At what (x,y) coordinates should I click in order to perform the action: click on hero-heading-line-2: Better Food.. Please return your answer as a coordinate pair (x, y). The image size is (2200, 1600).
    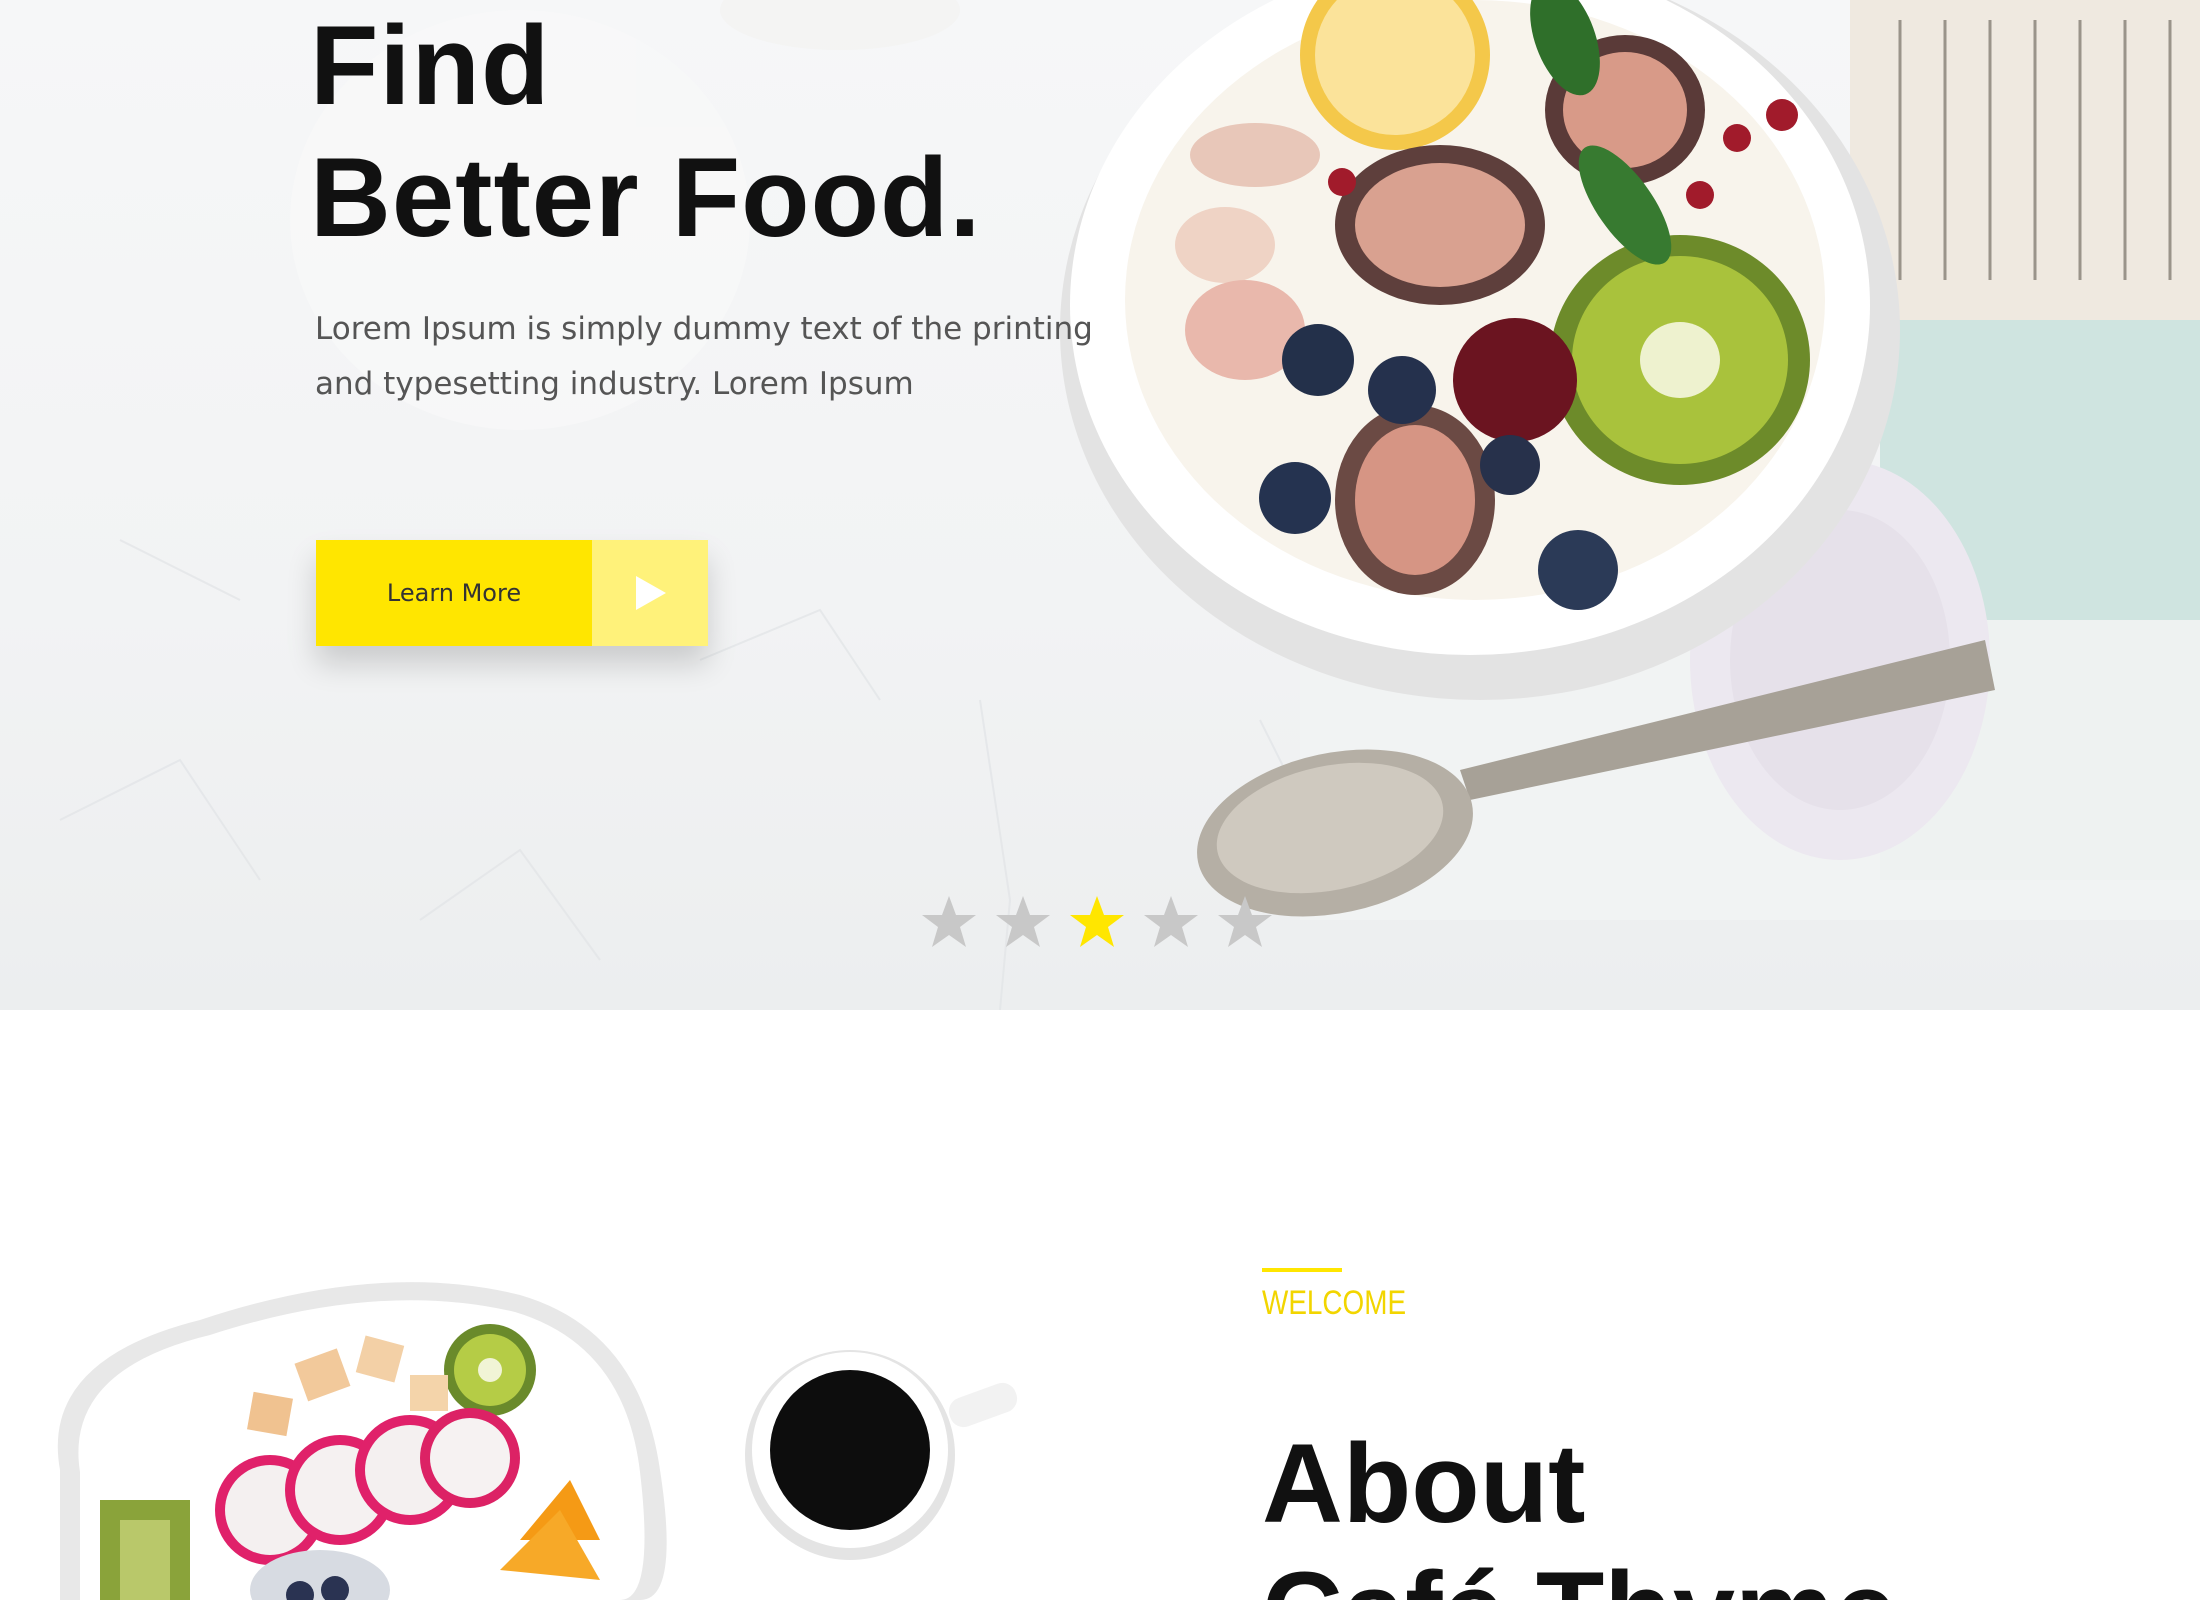
    Looking at the image, I should click on (646, 197).